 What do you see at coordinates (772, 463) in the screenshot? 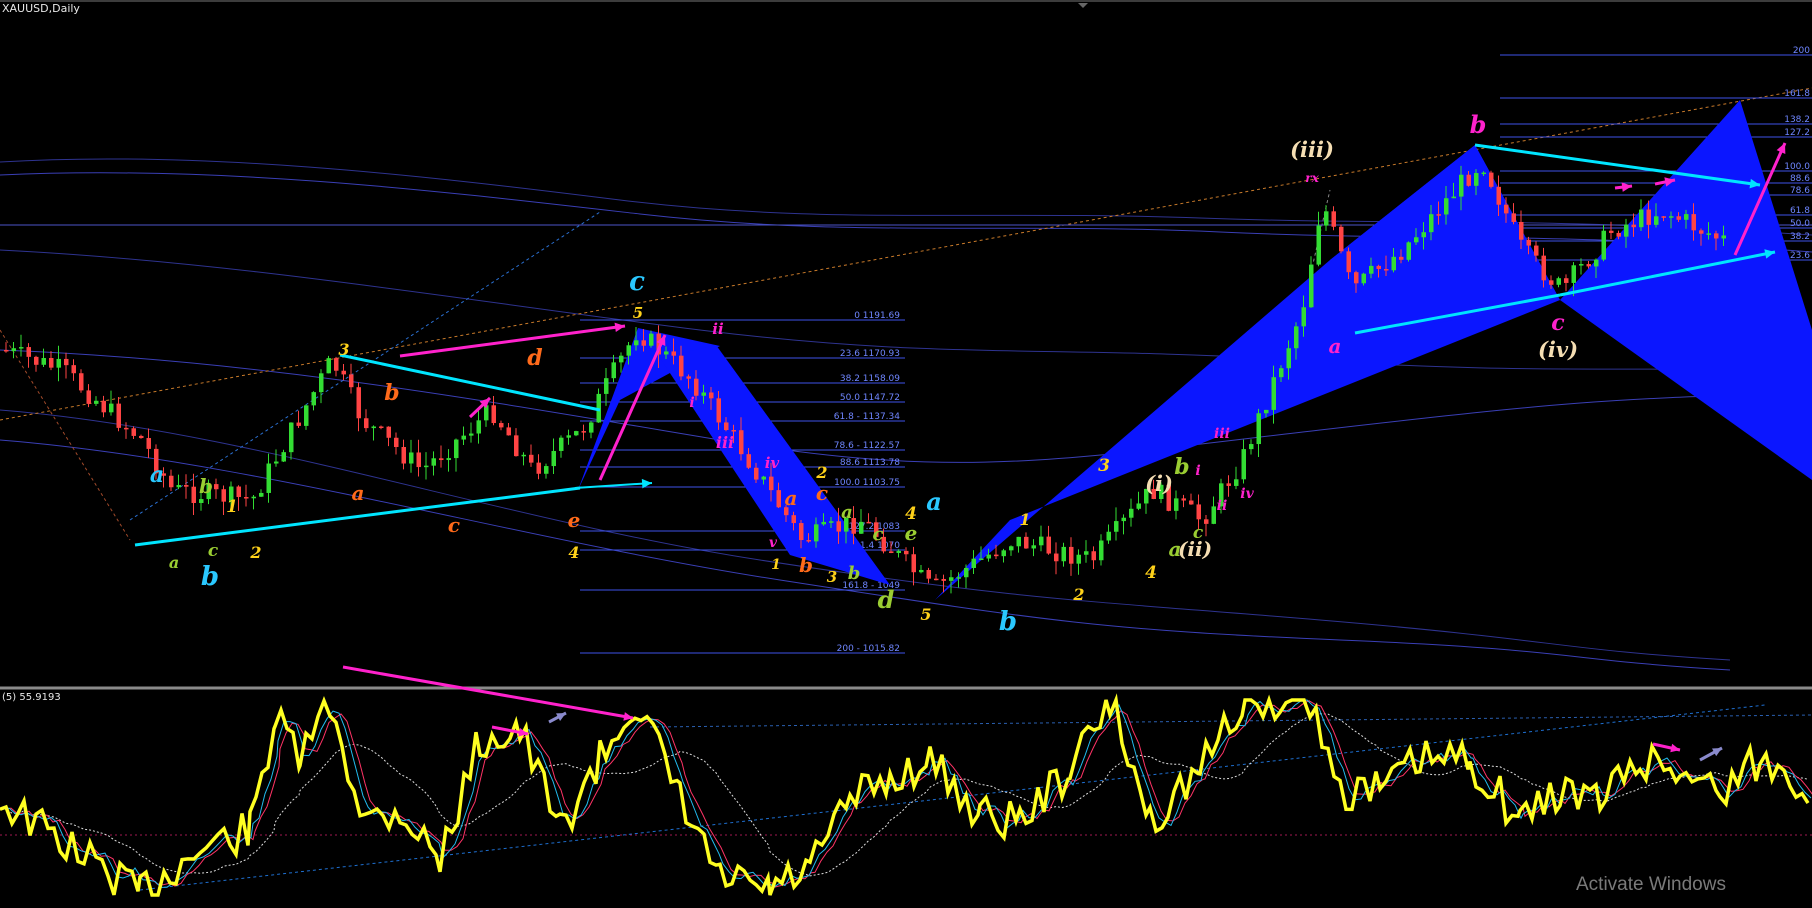
I see `wave-label: iv` at bounding box center [772, 463].